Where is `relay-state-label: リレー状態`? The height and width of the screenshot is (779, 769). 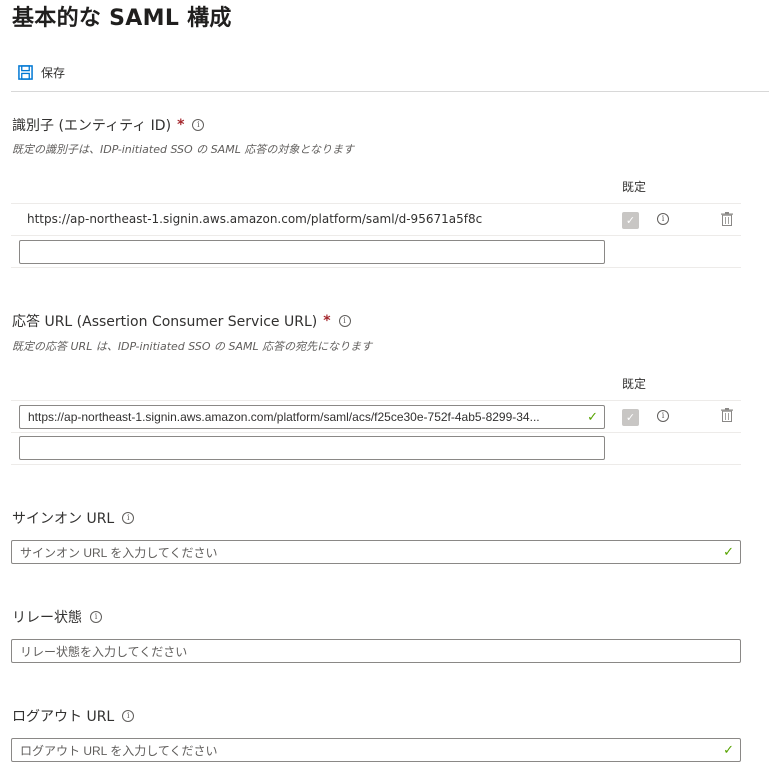 relay-state-label: リレー状態 is located at coordinates (47, 618).